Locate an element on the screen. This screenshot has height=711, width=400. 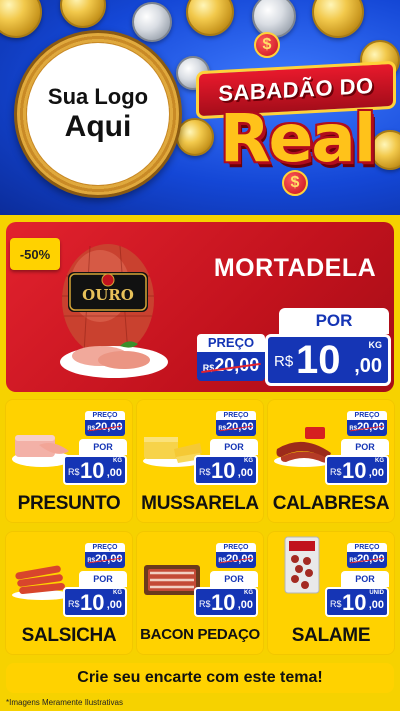
hero-old-price: R$20,00 is located at coordinates (231, 366).